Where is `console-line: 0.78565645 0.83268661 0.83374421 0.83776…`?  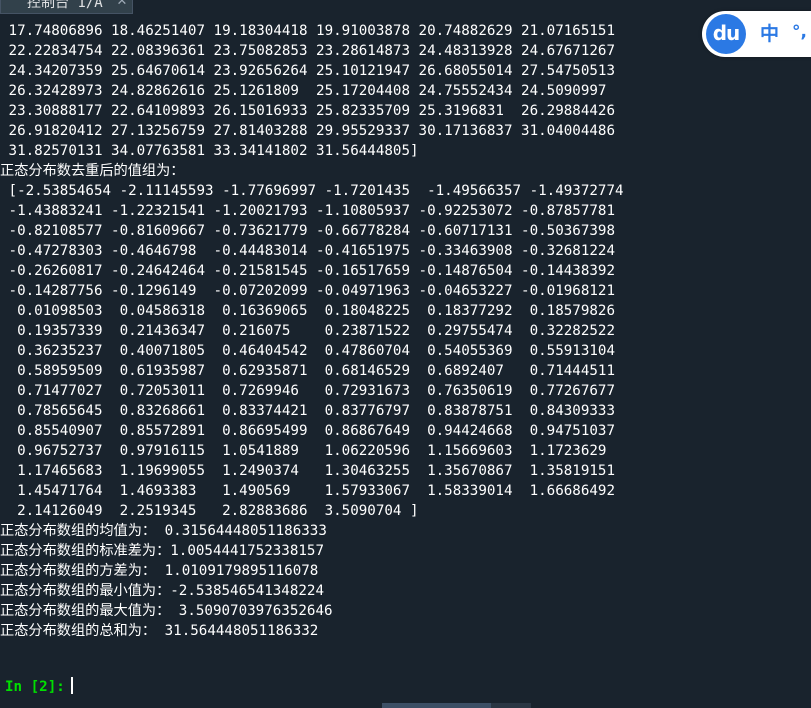
console-line: 0.78565645 0.83268661 0.83374421 0.83776… is located at coordinates (307, 411).